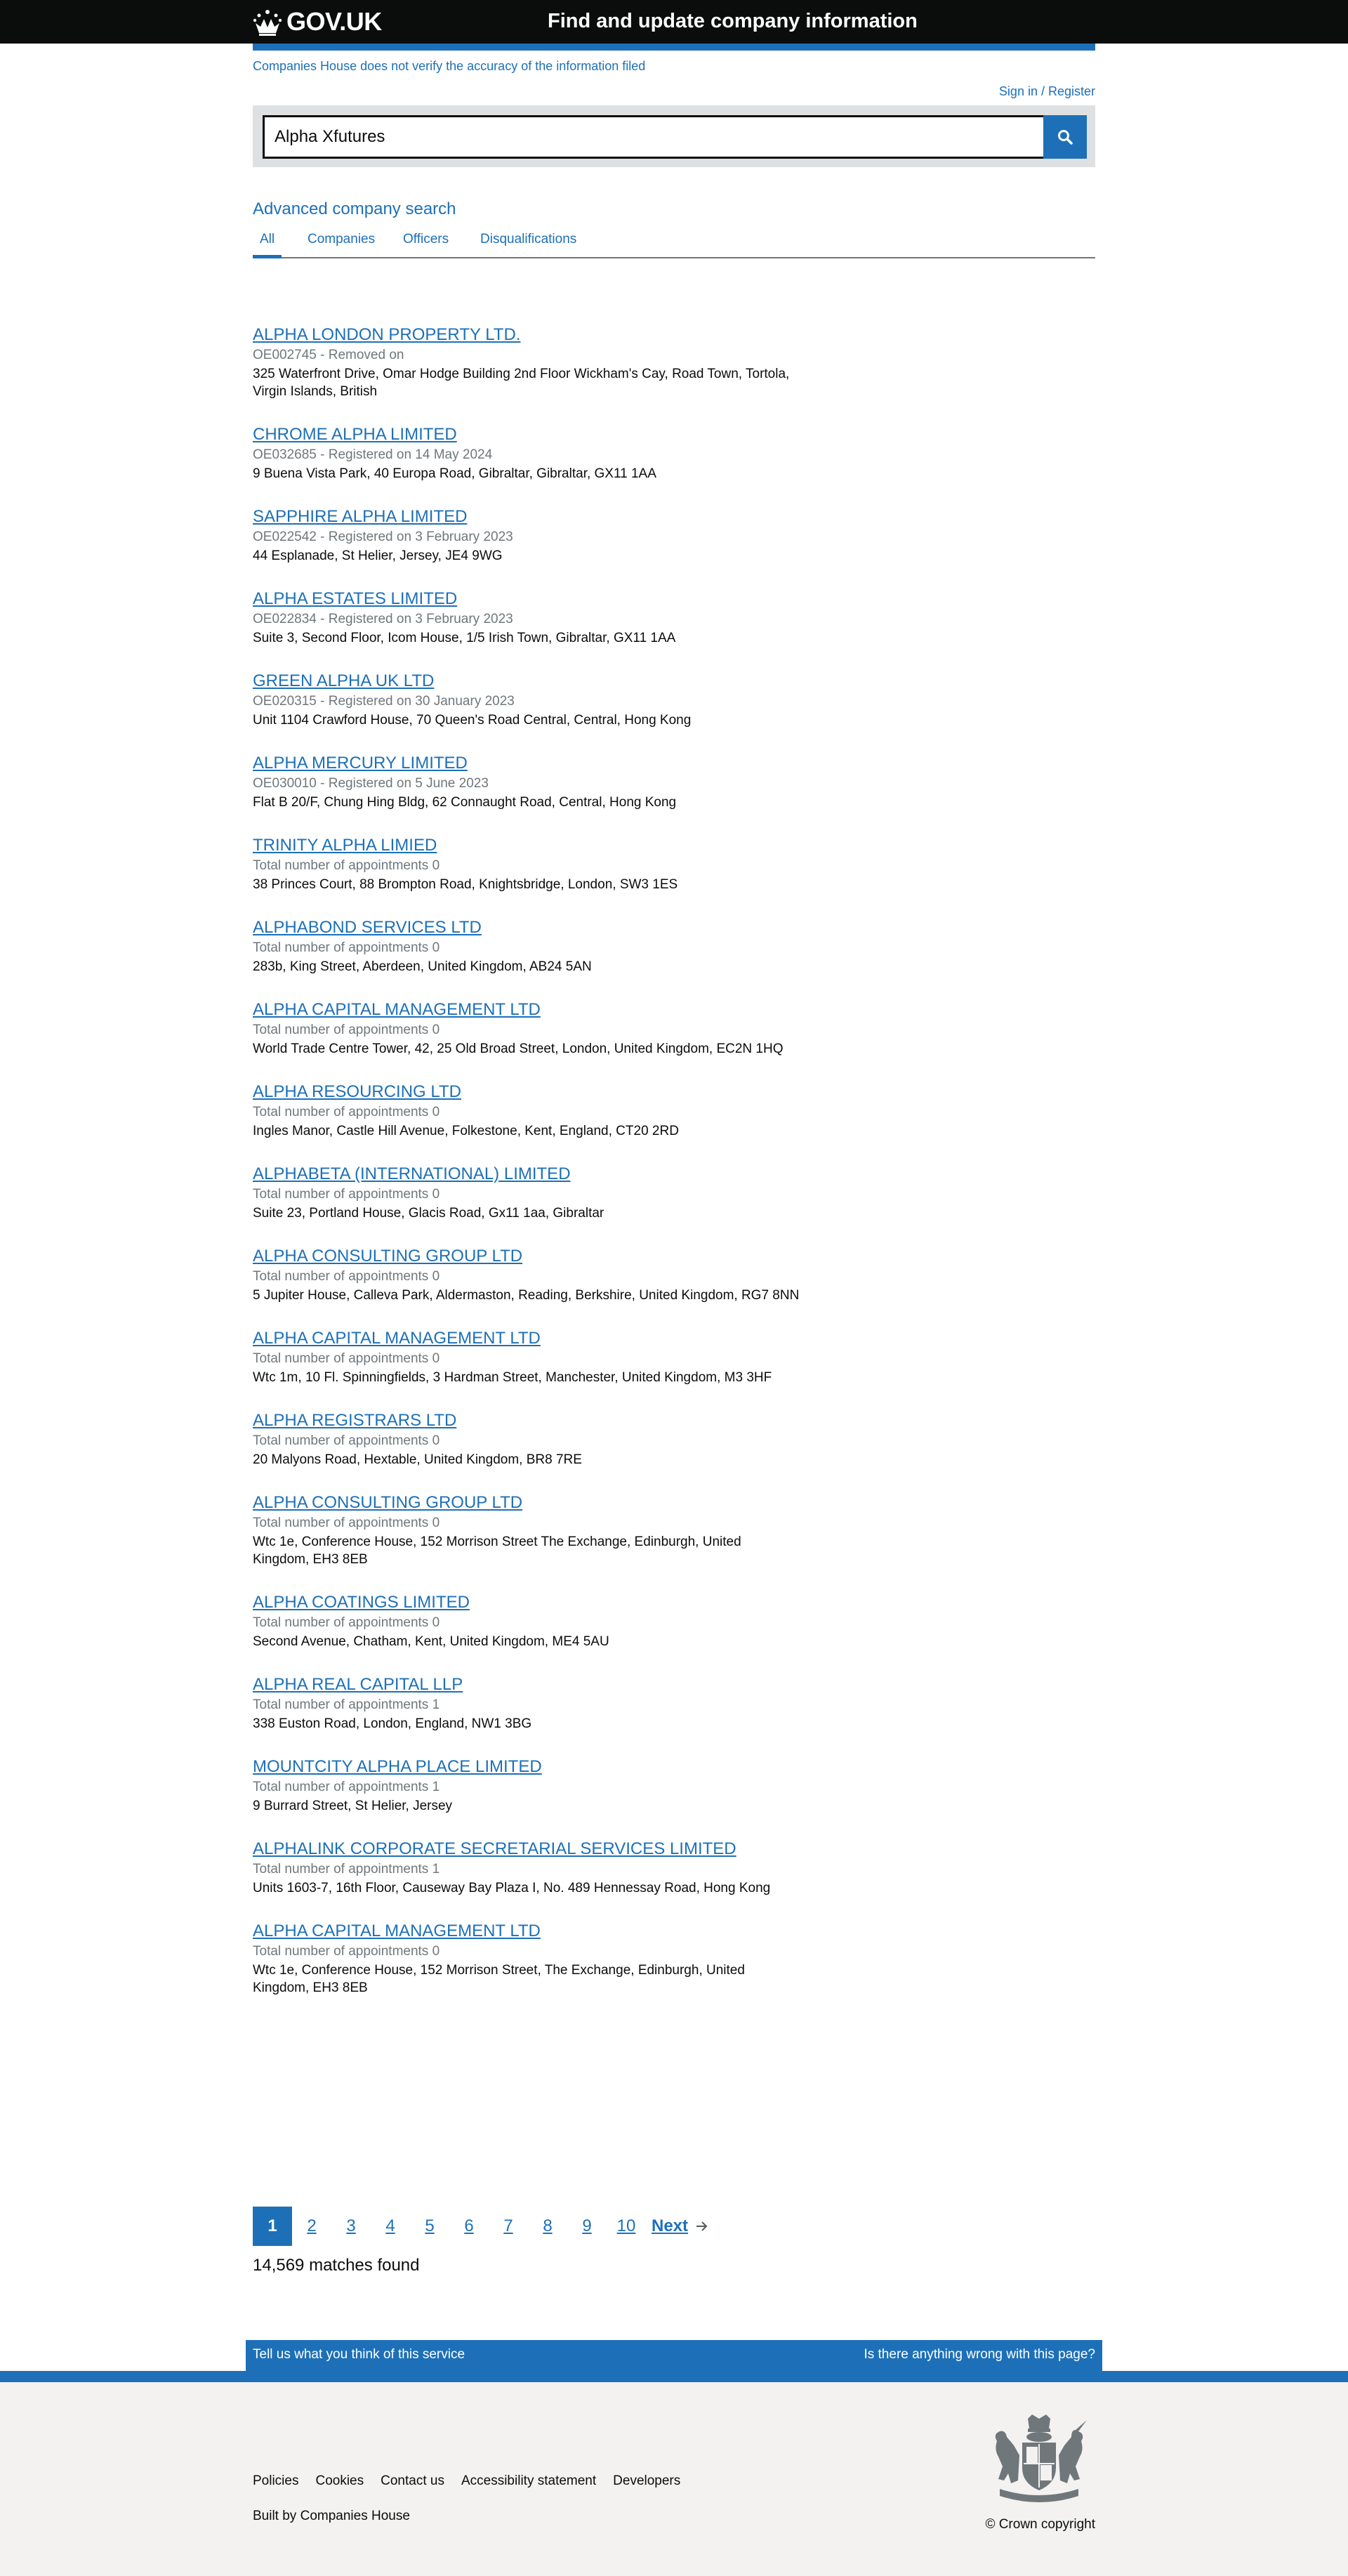 This screenshot has width=1348, height=2576. What do you see at coordinates (733, 21) in the screenshot?
I see `service-name-link: Find and update company information` at bounding box center [733, 21].